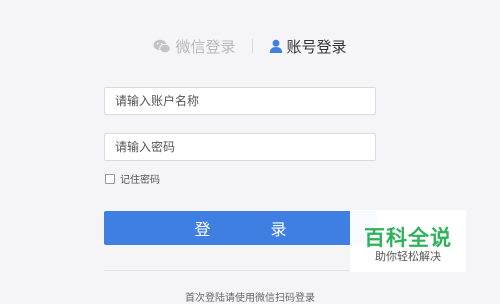  I want to click on remember-password-label: 记住密码, so click(140, 180).